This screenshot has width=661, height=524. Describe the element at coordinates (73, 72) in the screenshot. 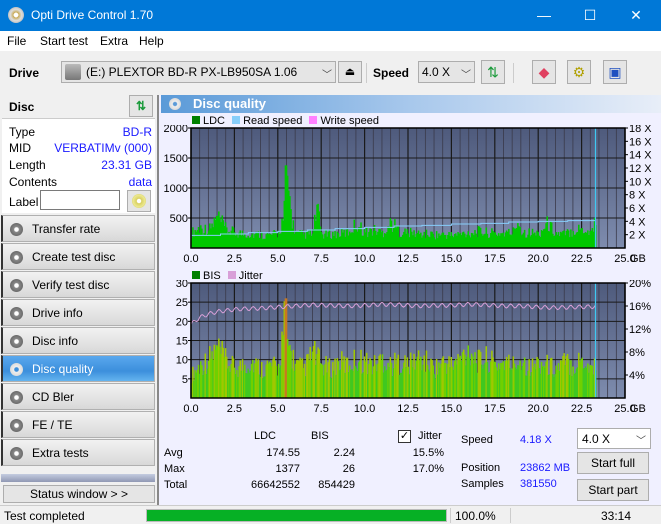

I see `drive-icon` at that location.